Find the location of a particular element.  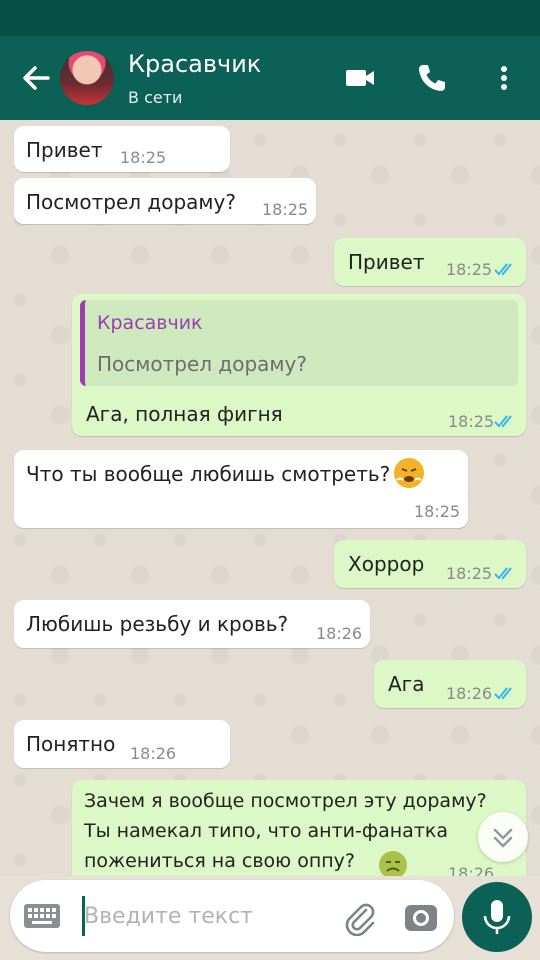

video-camera-icon is located at coordinates (360, 78).